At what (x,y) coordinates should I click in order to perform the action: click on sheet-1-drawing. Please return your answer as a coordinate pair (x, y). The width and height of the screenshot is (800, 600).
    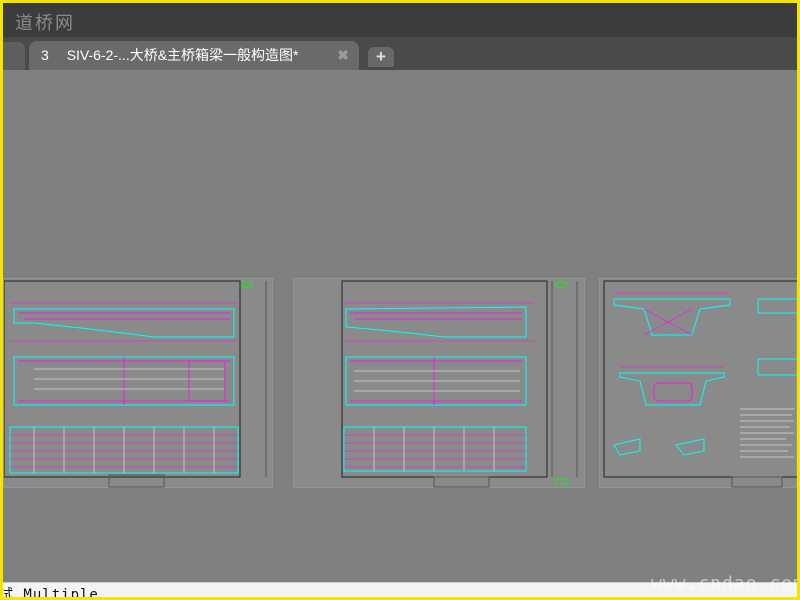
    Looking at the image, I should click on (135, 384).